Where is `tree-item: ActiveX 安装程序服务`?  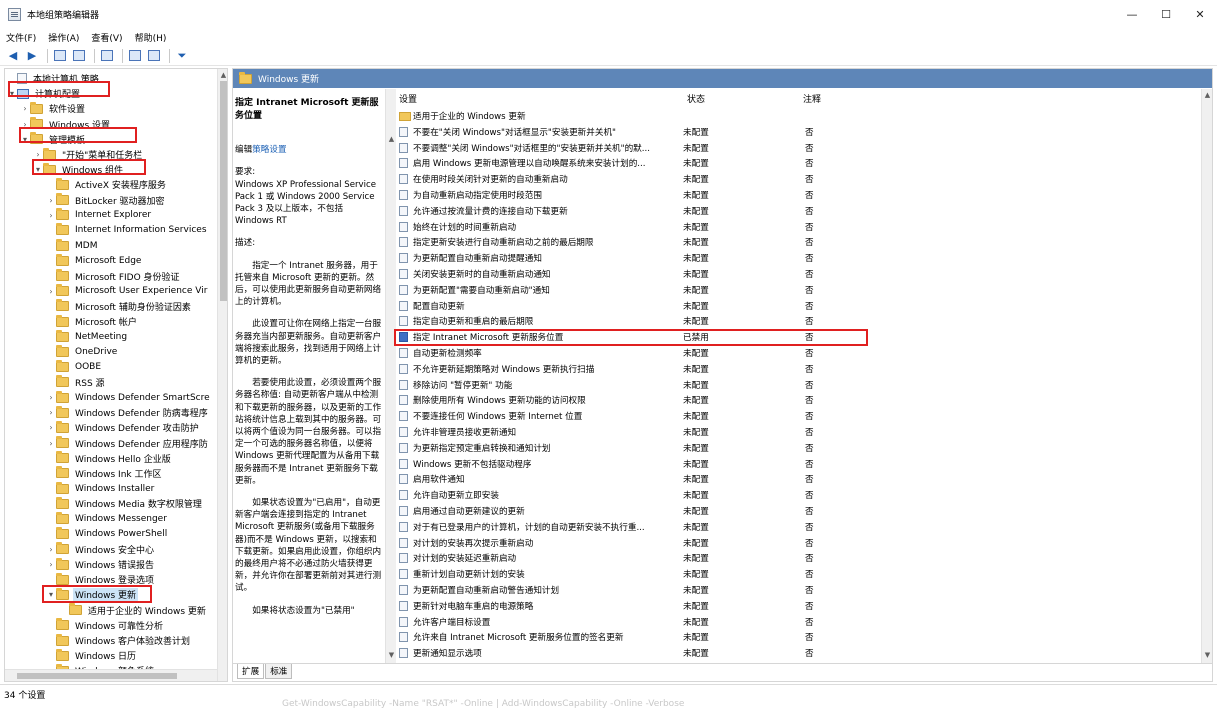
tree-item: ActiveX 安装程序服务 is located at coordinates (111, 184).